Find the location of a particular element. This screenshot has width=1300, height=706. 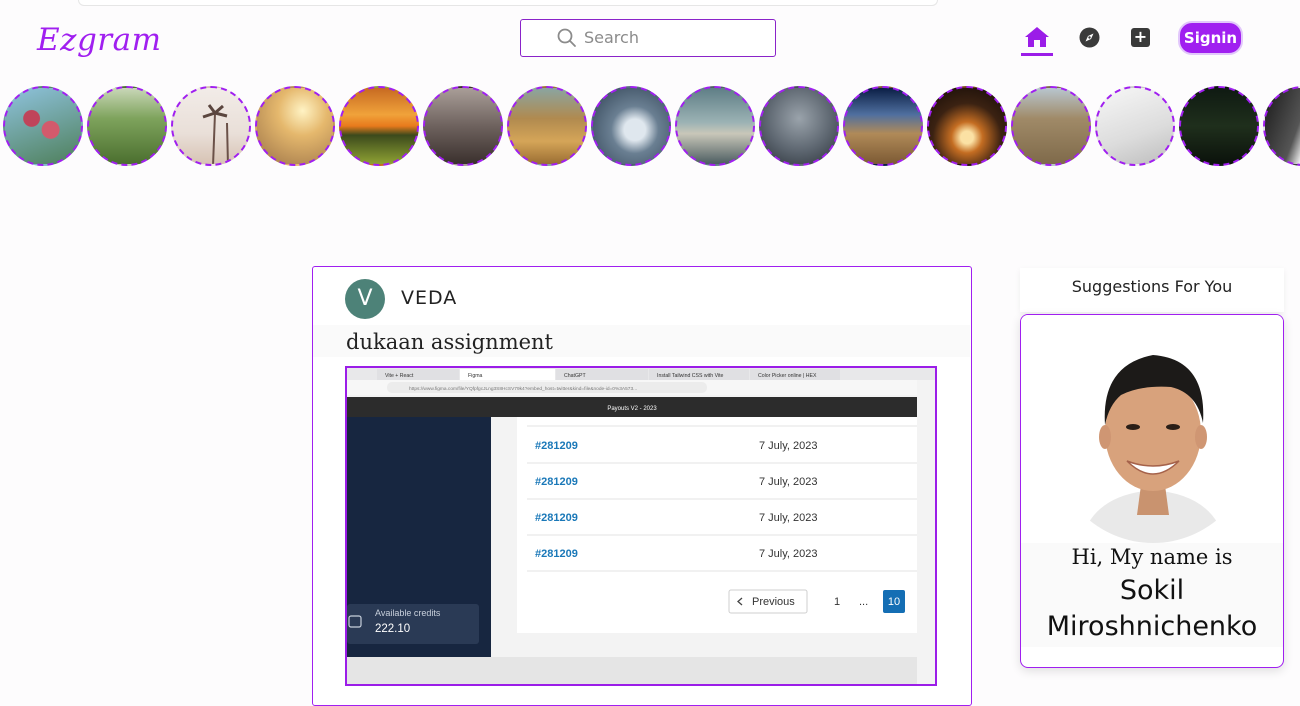

app-logo: Ezgram is located at coordinates (99, 40).